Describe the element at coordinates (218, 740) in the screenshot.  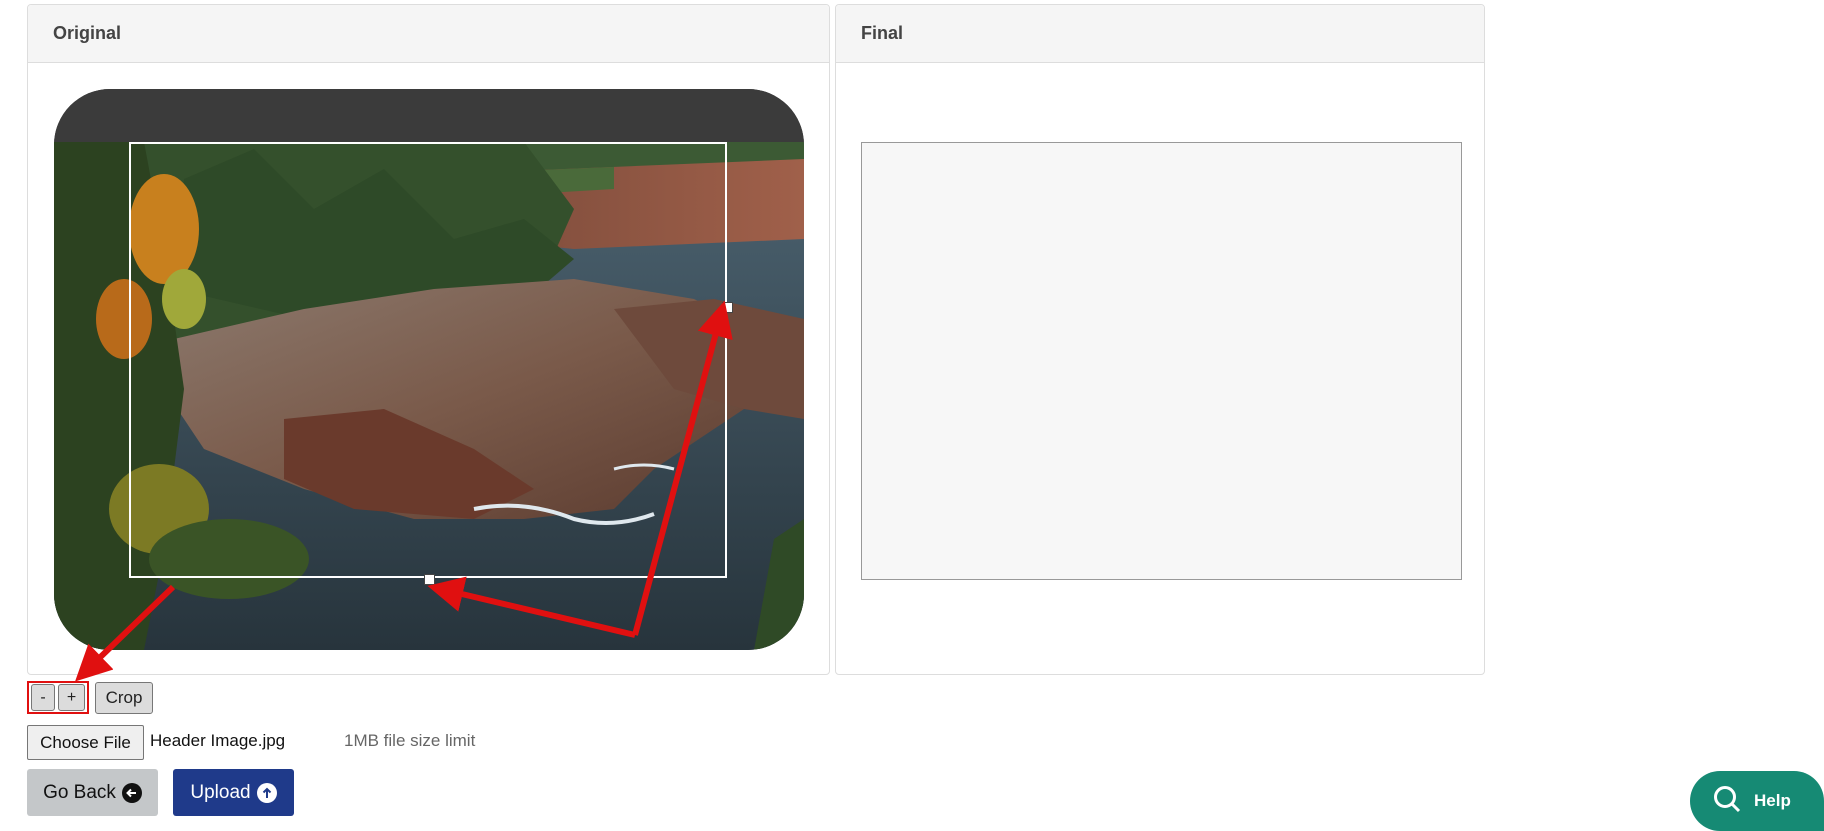
I see `selected-file-name: Header Image.jpg` at that location.